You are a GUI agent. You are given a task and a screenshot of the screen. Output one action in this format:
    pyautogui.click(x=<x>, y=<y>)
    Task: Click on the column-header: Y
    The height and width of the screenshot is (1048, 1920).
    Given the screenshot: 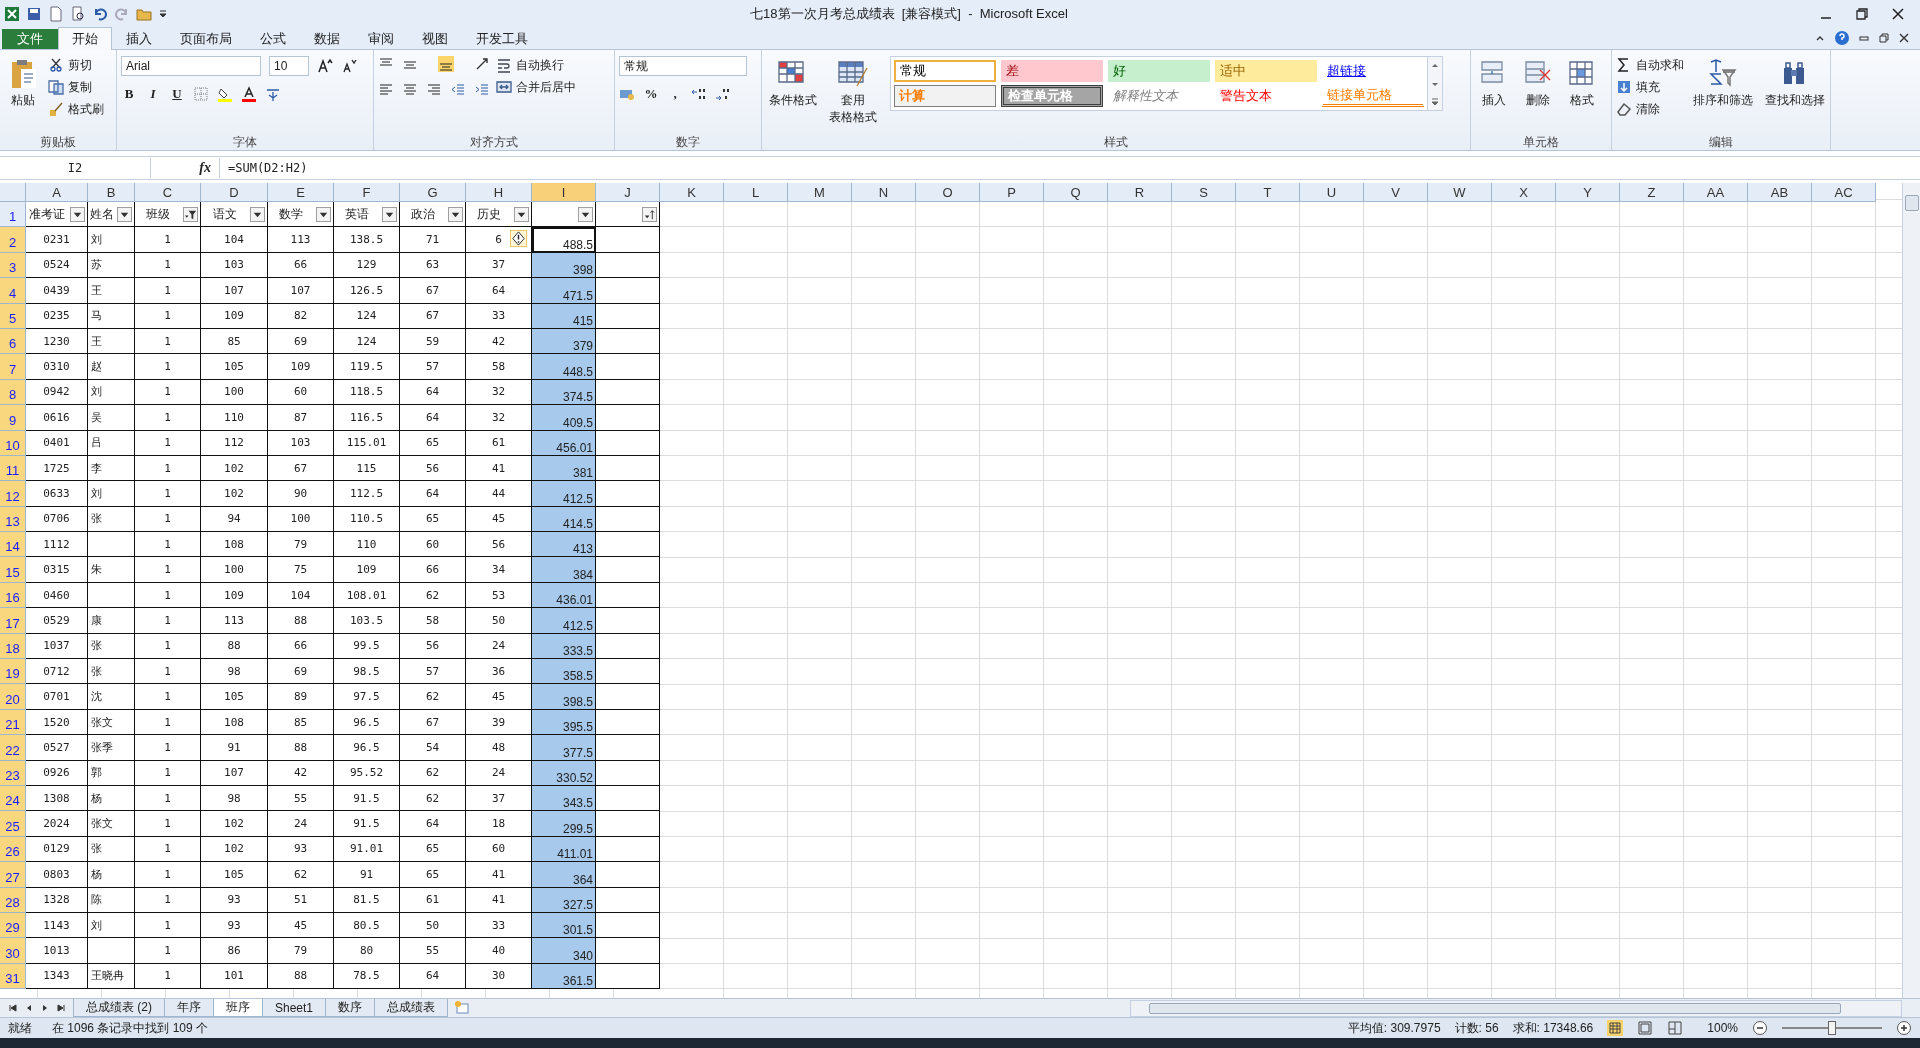 What is the action you would take?
    pyautogui.click(x=1588, y=192)
    